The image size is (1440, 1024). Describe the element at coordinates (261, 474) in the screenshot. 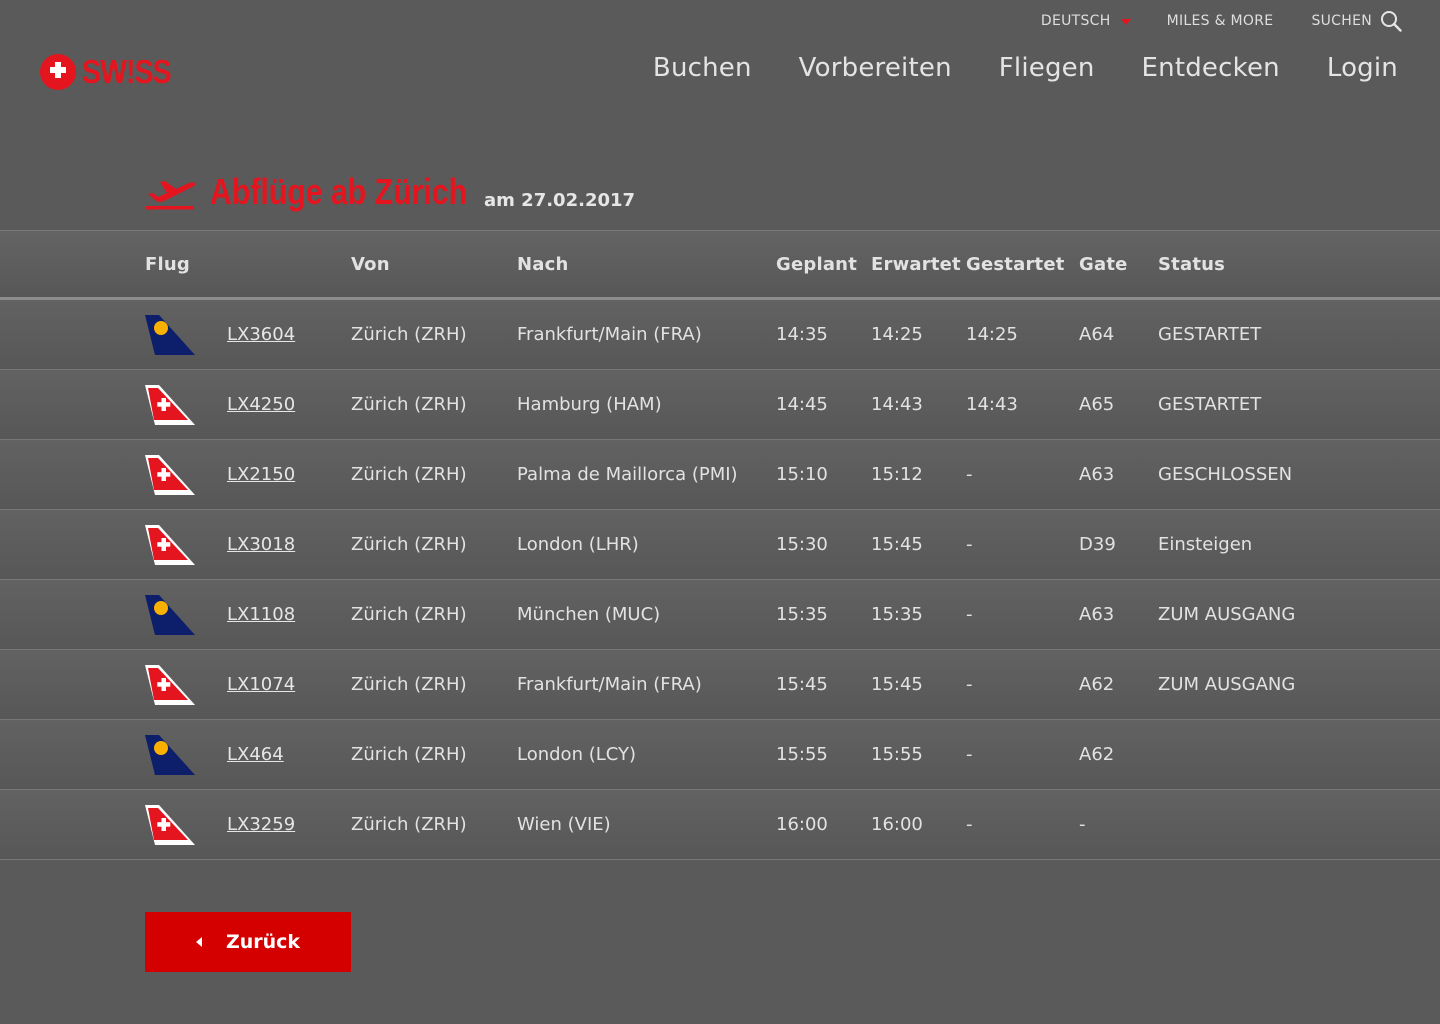

I see `flight-number-link: LX2150` at that location.